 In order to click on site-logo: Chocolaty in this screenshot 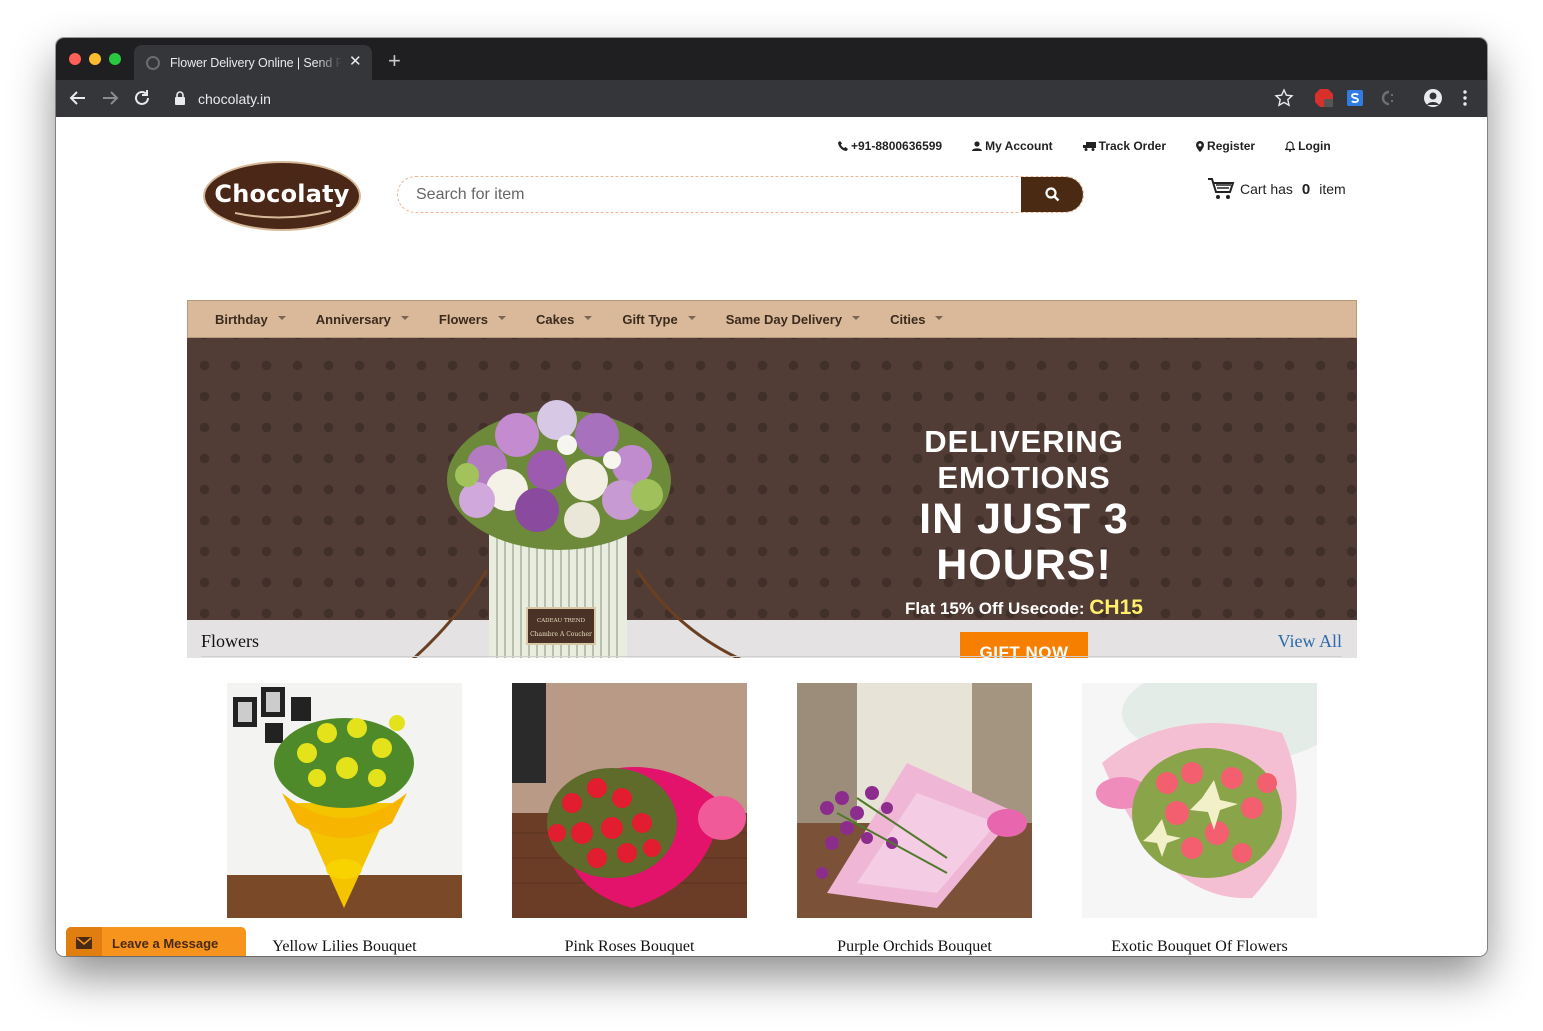, I will do `click(282, 196)`.